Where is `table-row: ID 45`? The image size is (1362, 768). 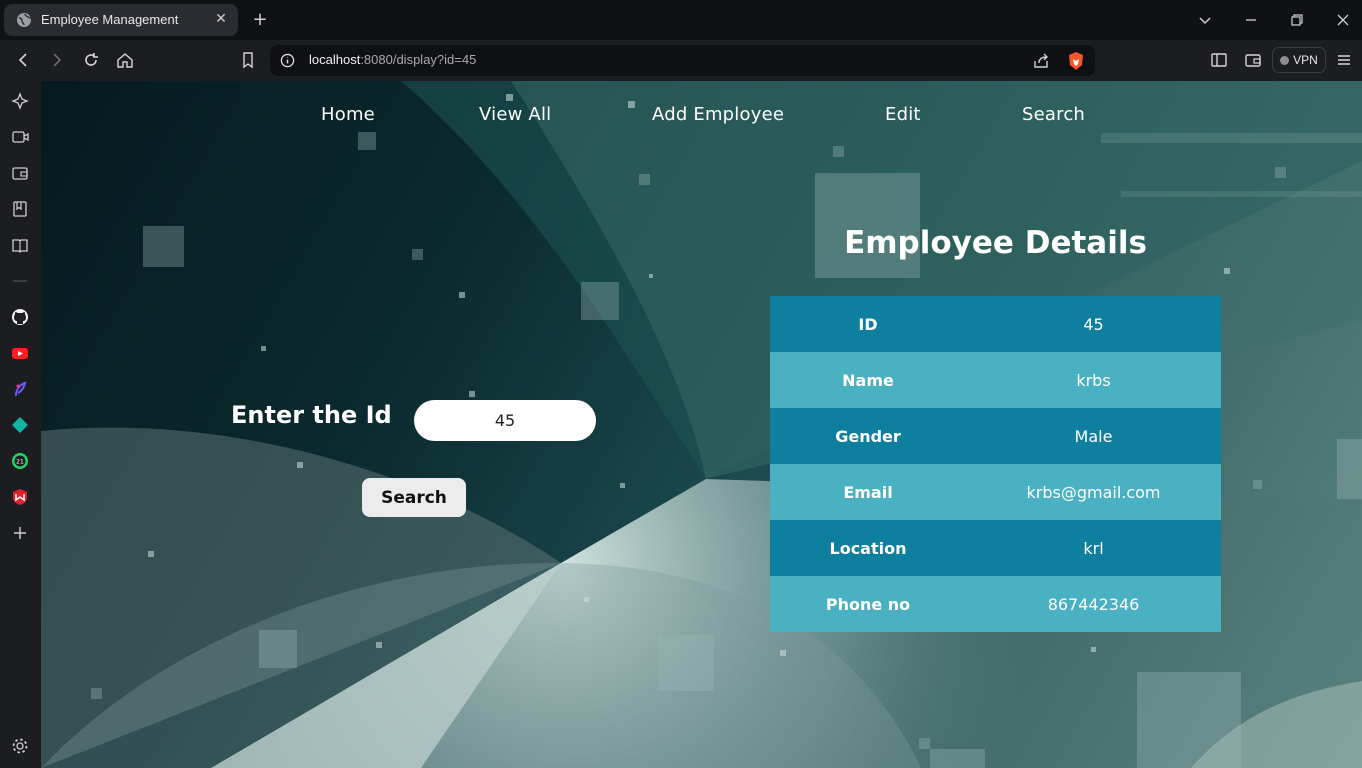 table-row: ID 45 is located at coordinates (995, 324).